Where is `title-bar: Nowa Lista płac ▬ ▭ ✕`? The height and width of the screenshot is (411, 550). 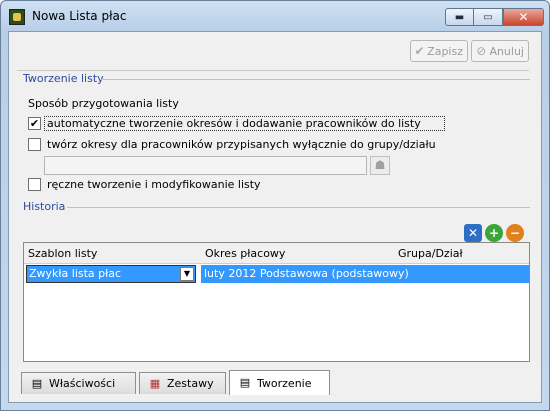 title-bar: Nowa Lista płac ▬ ▭ ✕ is located at coordinates (275, 16).